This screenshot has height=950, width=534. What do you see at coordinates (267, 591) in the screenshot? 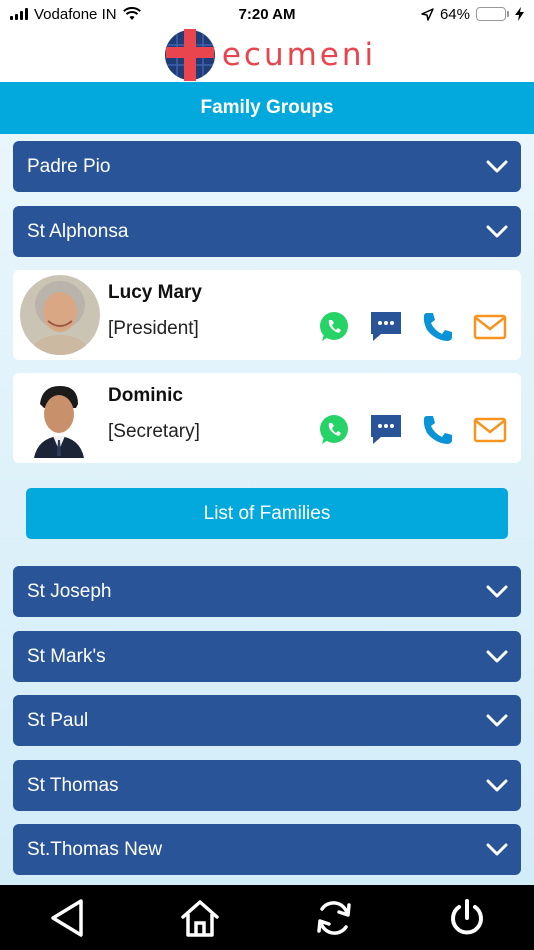
I see `group-item-st-joseph: St Joseph` at bounding box center [267, 591].